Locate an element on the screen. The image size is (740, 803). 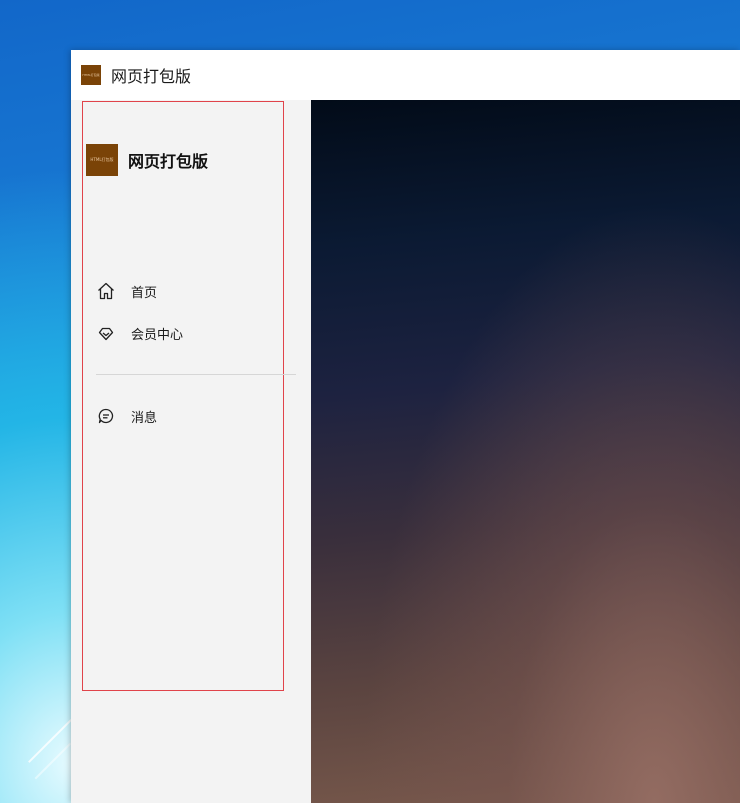
brand: HTML打包版 网页打包版 is located at coordinates (147, 160).